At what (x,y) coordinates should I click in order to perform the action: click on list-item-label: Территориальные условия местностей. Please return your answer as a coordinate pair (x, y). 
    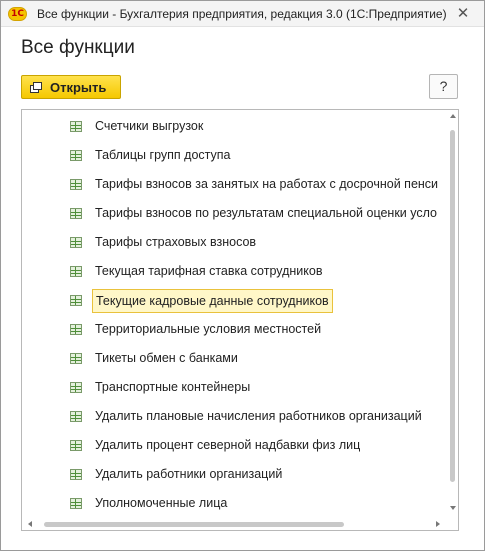
    Looking at the image, I should click on (208, 329).